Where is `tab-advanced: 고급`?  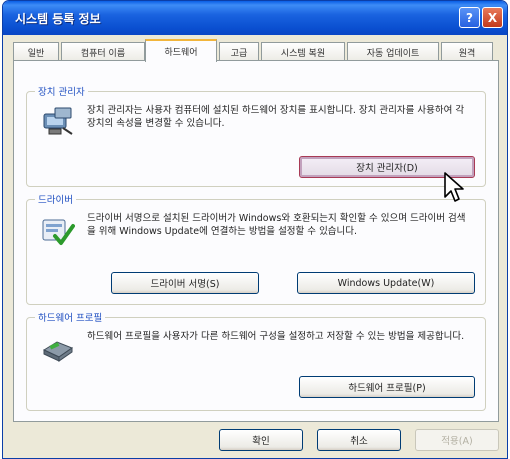
tab-advanced: 고급 is located at coordinates (239, 51).